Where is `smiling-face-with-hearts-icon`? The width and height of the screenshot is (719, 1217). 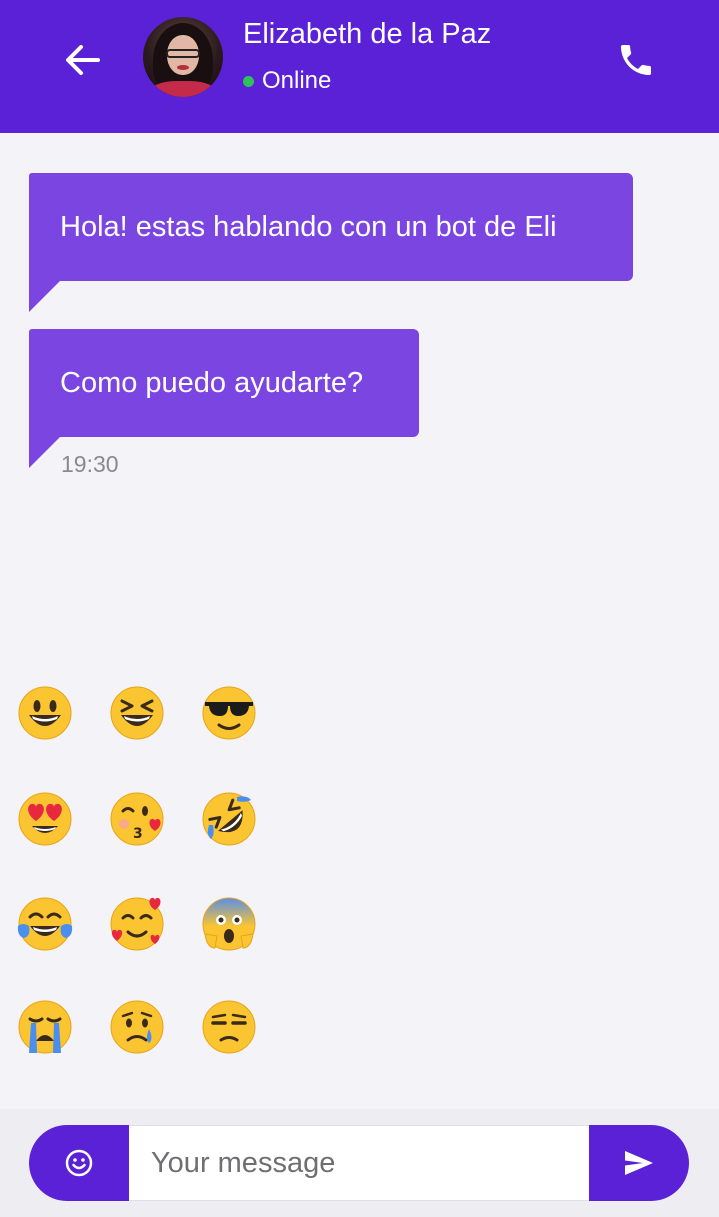 smiling-face-with-hearts-icon is located at coordinates (137, 924).